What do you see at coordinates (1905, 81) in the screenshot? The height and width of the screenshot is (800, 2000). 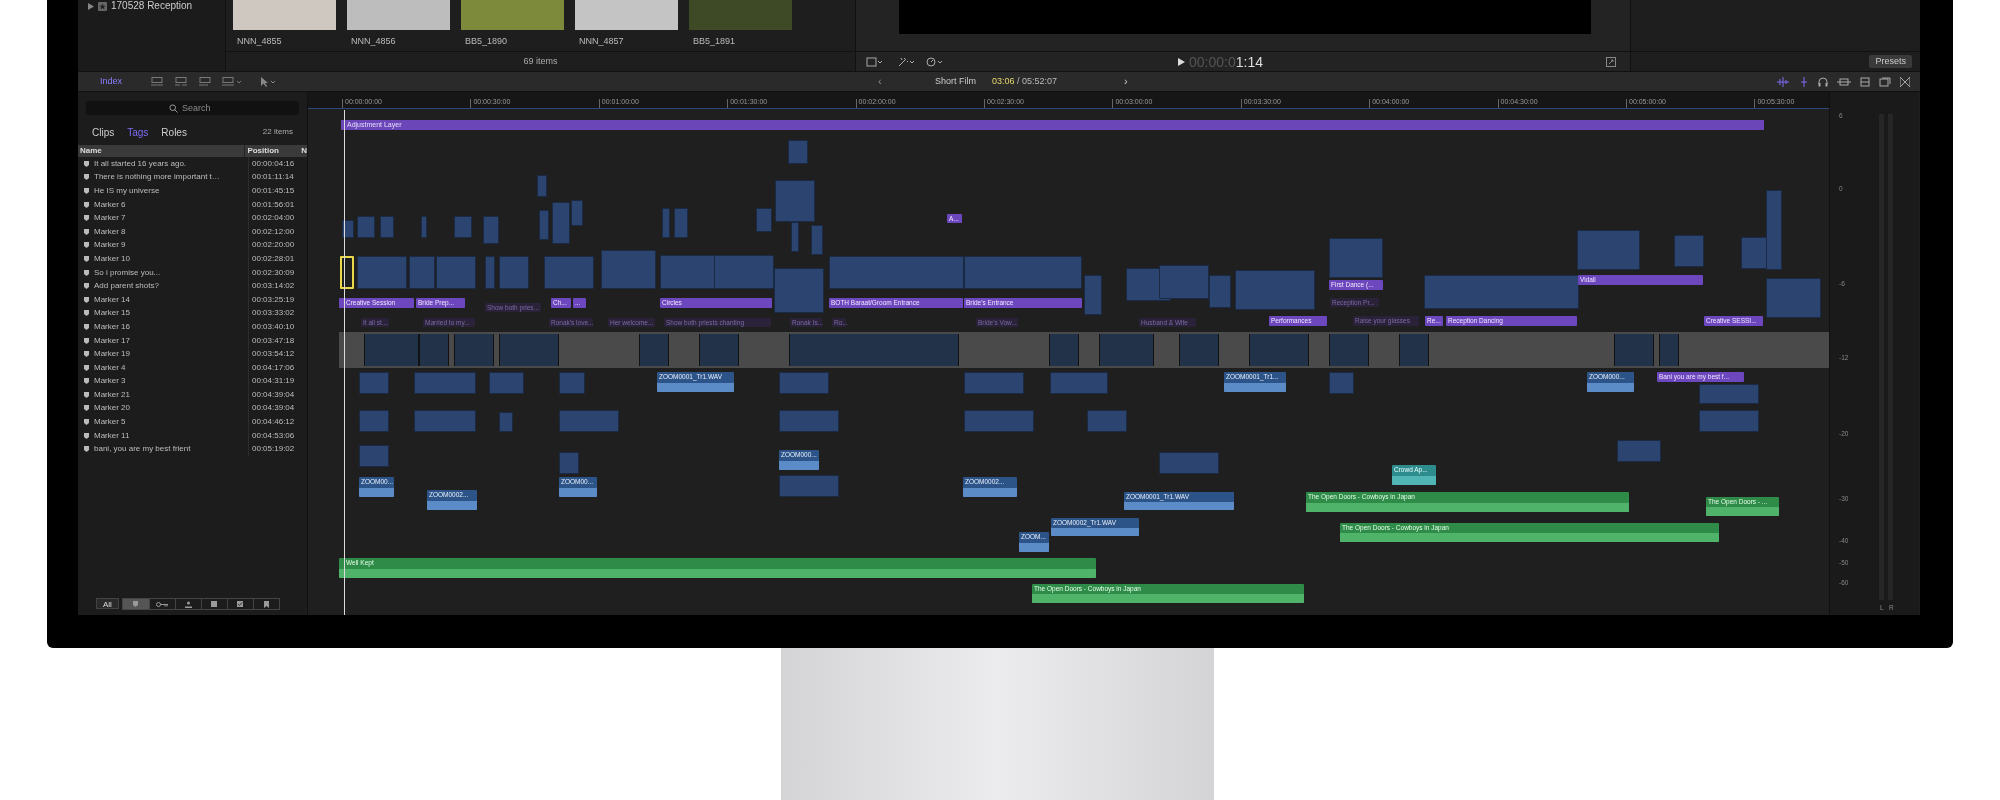 I see `transitions-icon` at bounding box center [1905, 81].